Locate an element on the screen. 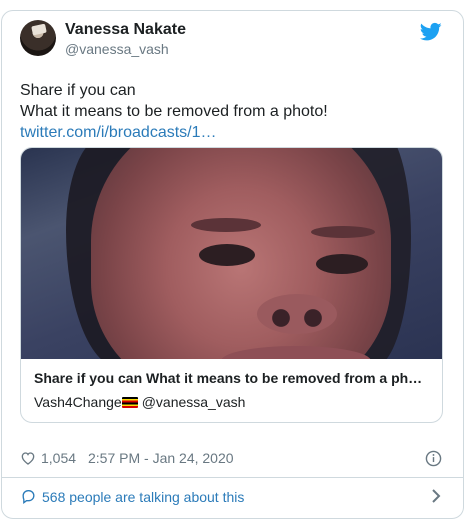  uganda-flag-icon is located at coordinates (129, 402).